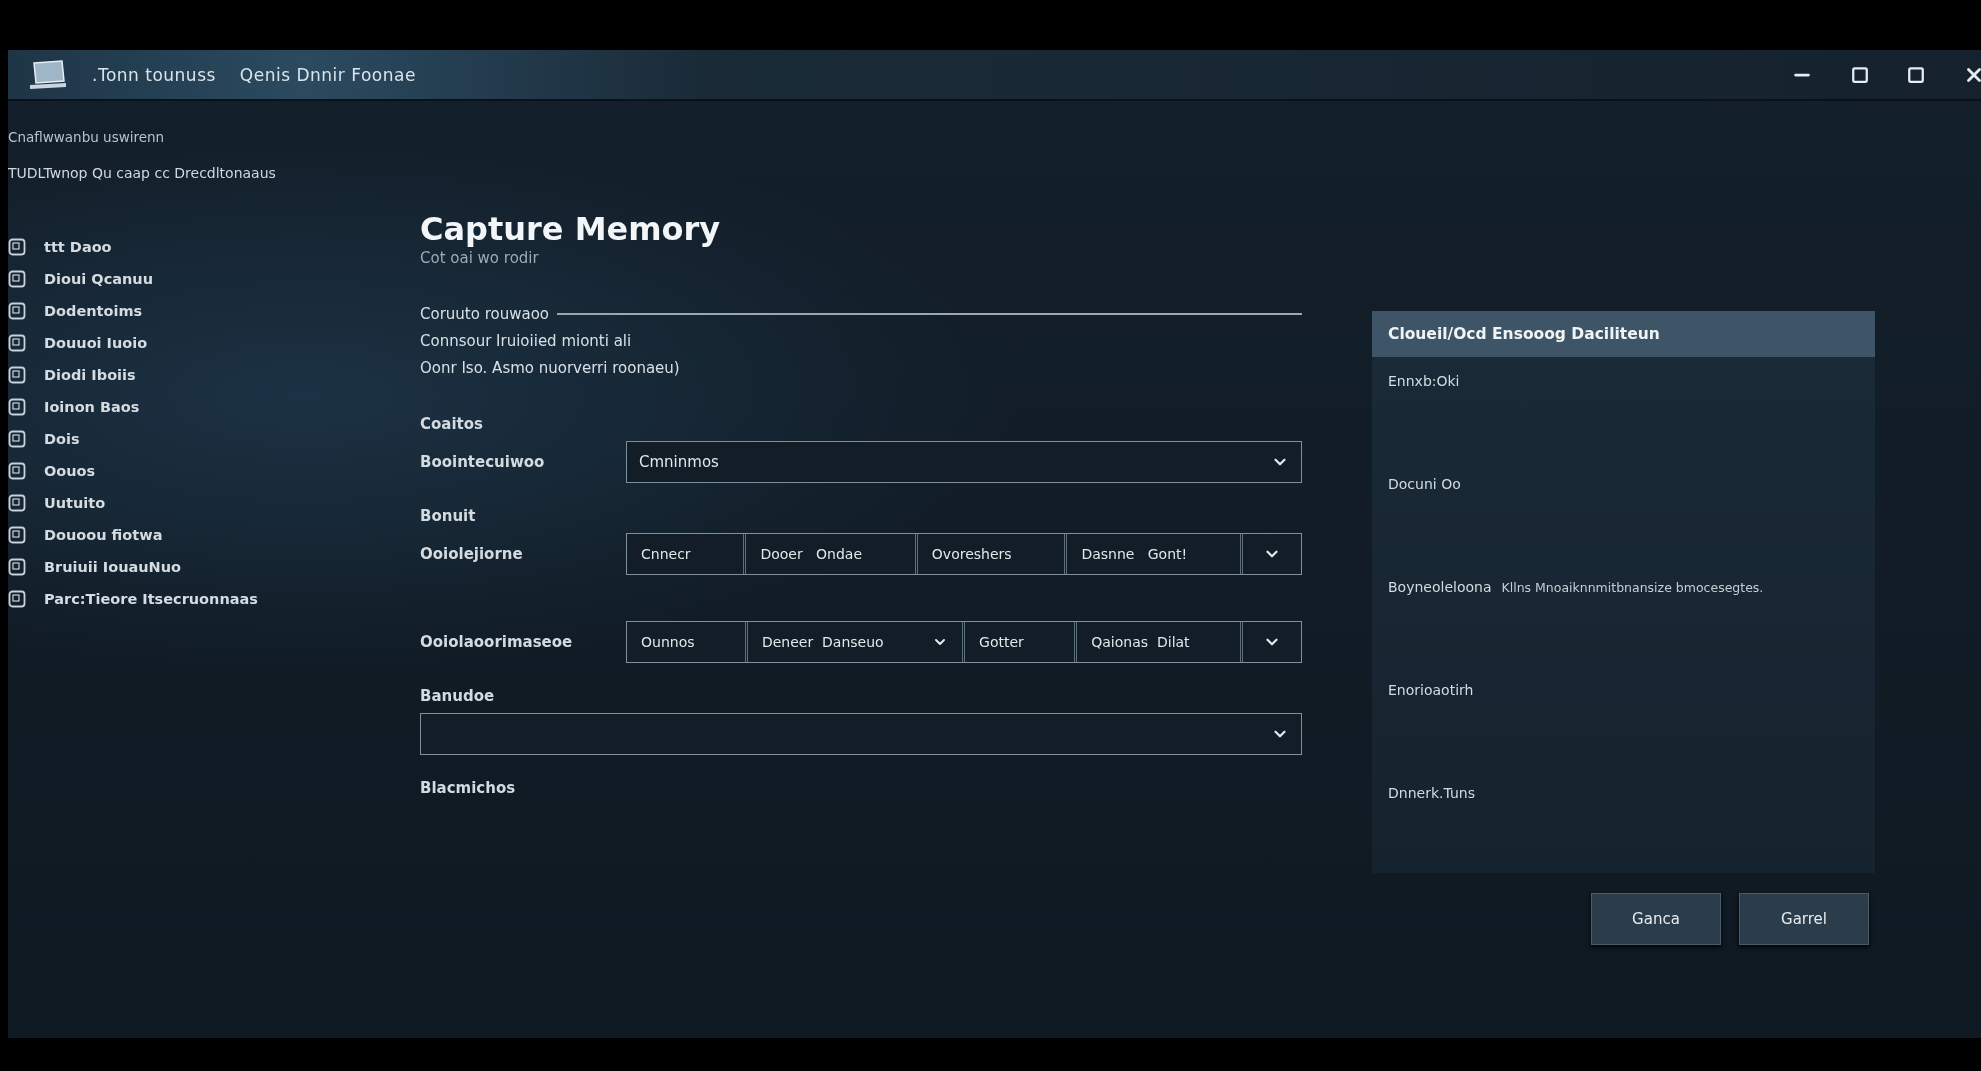 This screenshot has width=1981, height=1071. What do you see at coordinates (861, 734) in the screenshot?
I see `dropdown-field` at bounding box center [861, 734].